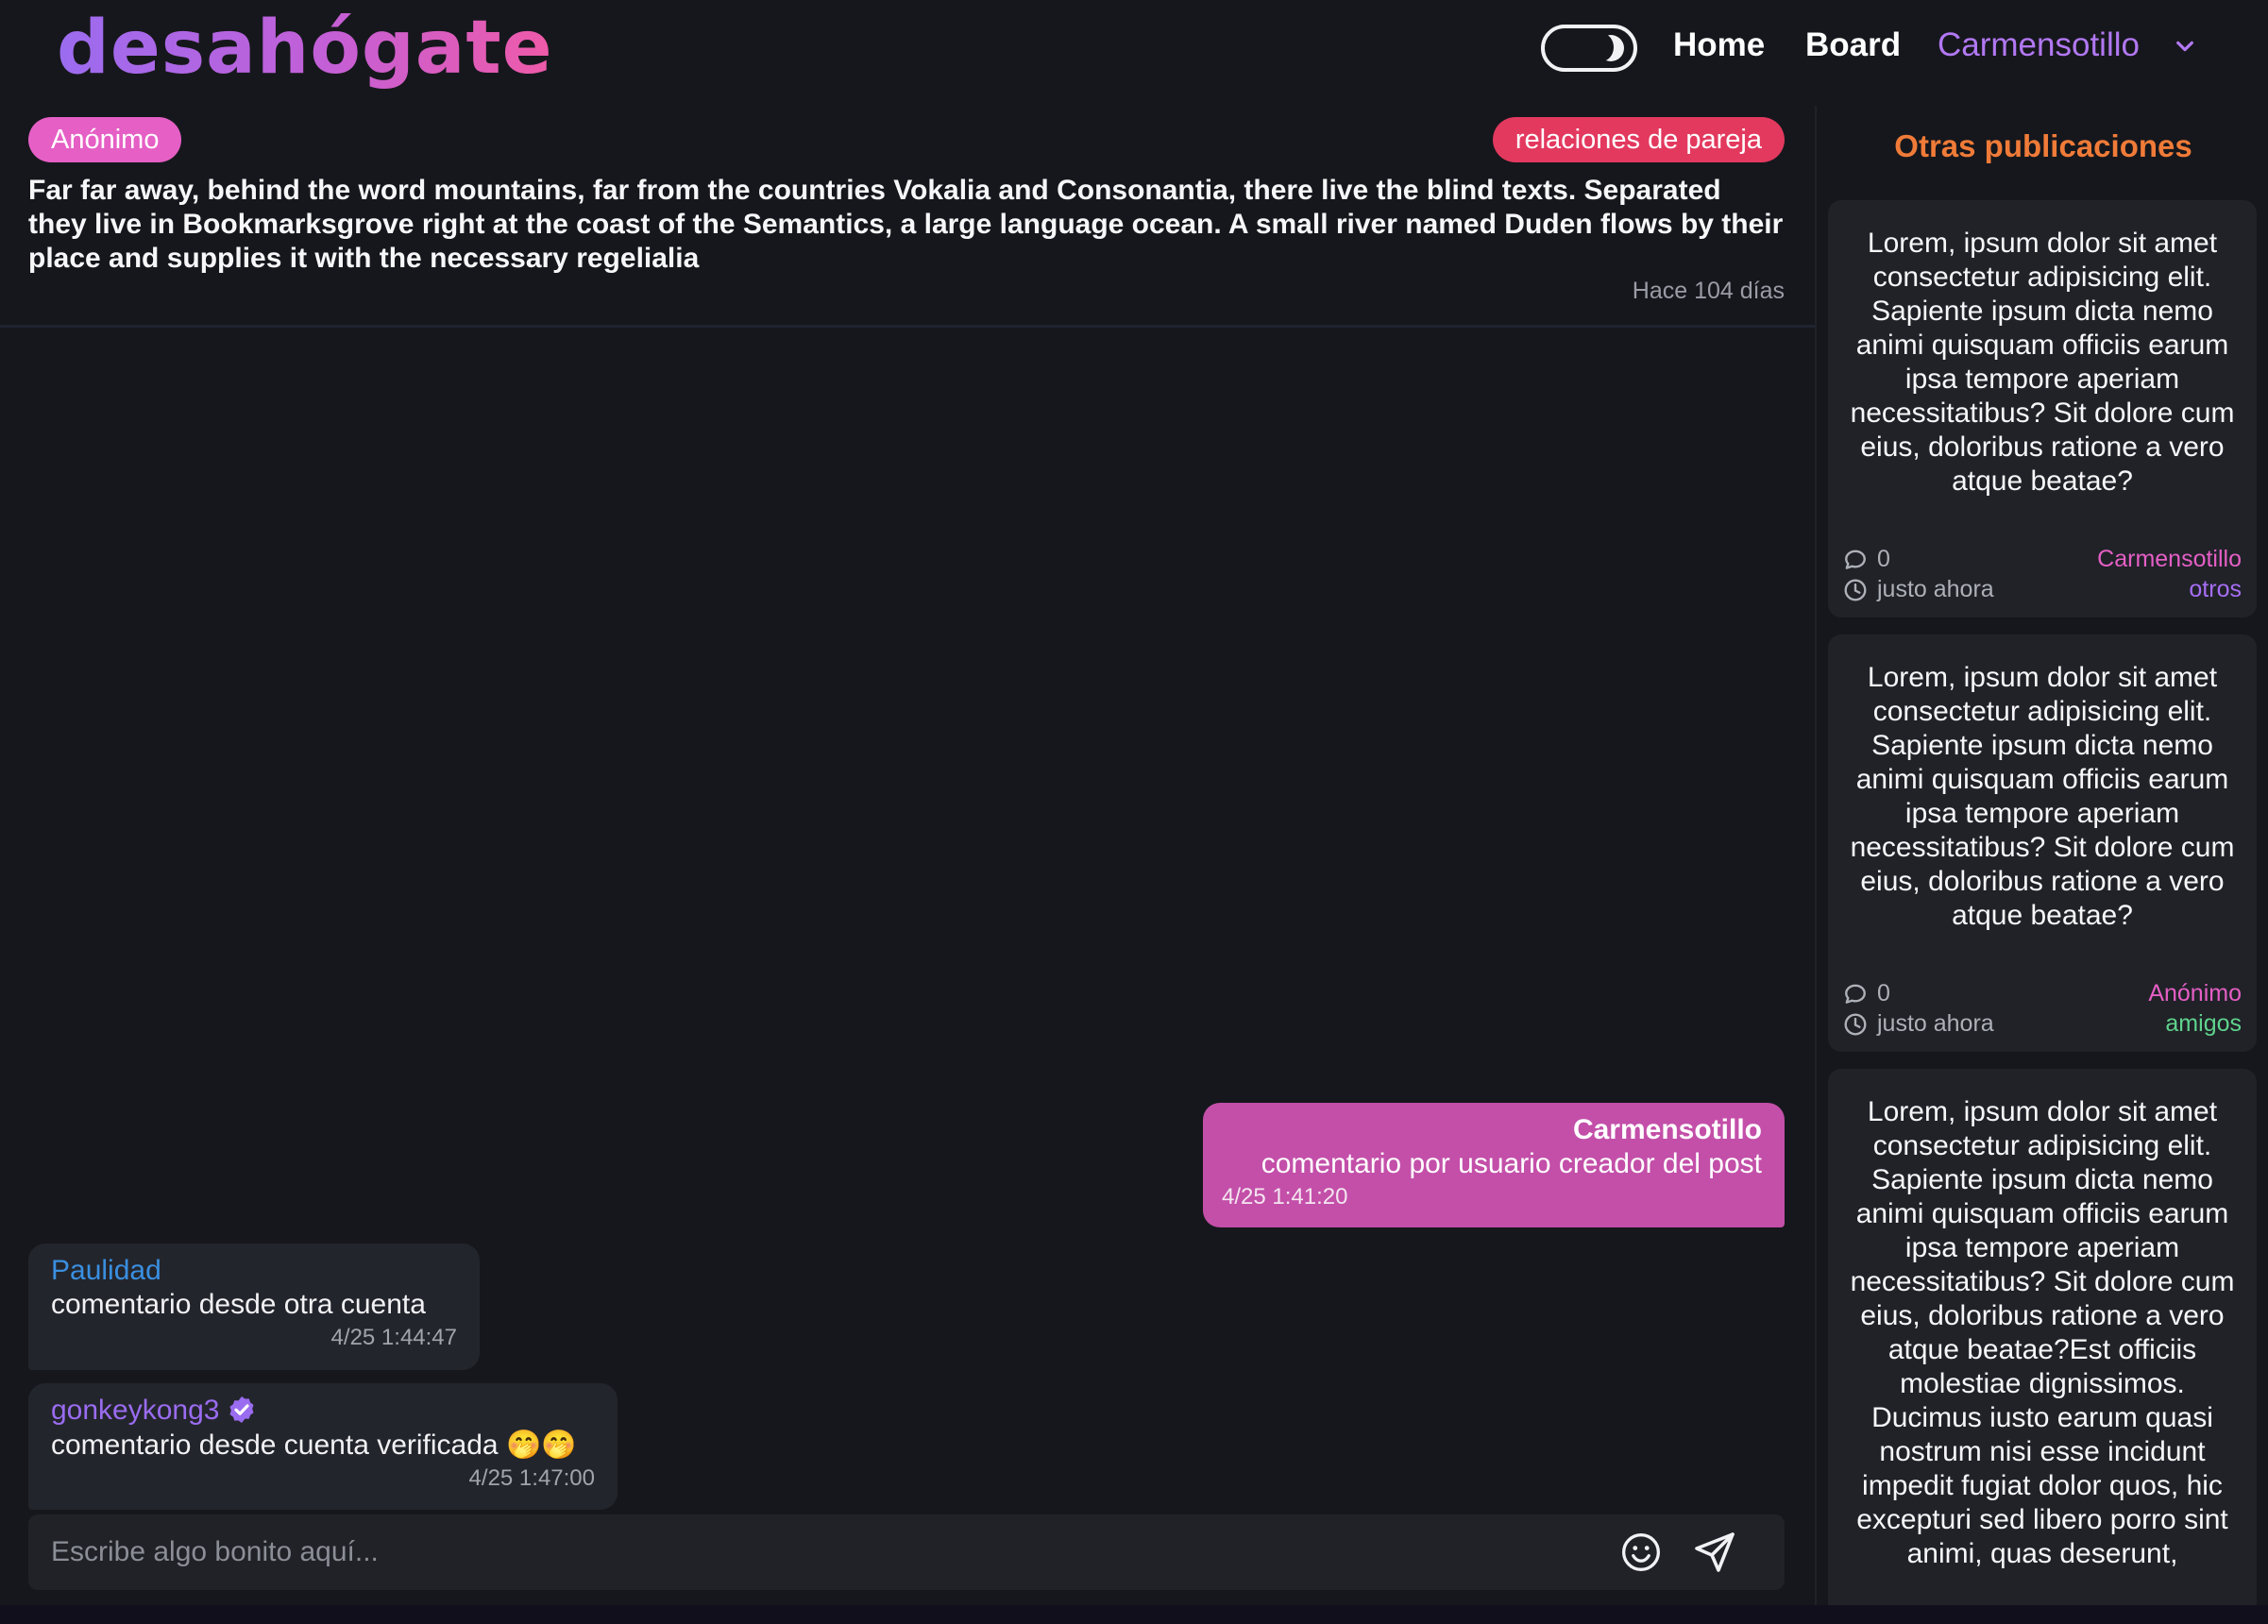 This screenshot has height=1624, width=2268. What do you see at coordinates (1719, 45) in the screenshot?
I see `nav-home-link: Home` at bounding box center [1719, 45].